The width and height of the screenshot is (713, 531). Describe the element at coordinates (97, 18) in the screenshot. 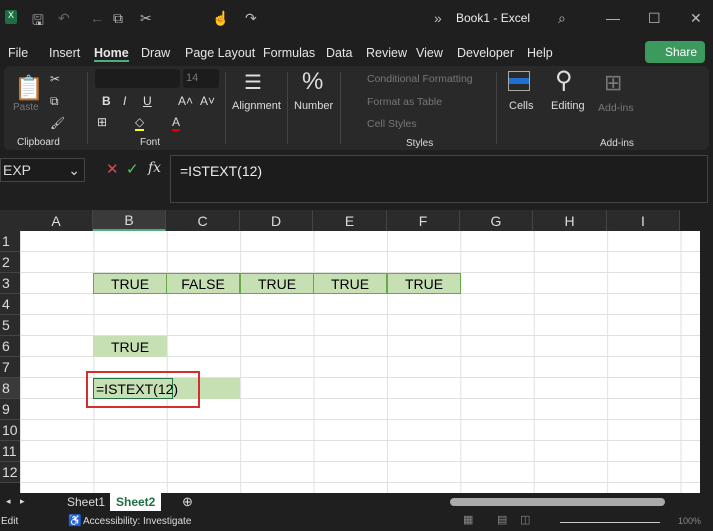

I see `back-icon: ←` at that location.